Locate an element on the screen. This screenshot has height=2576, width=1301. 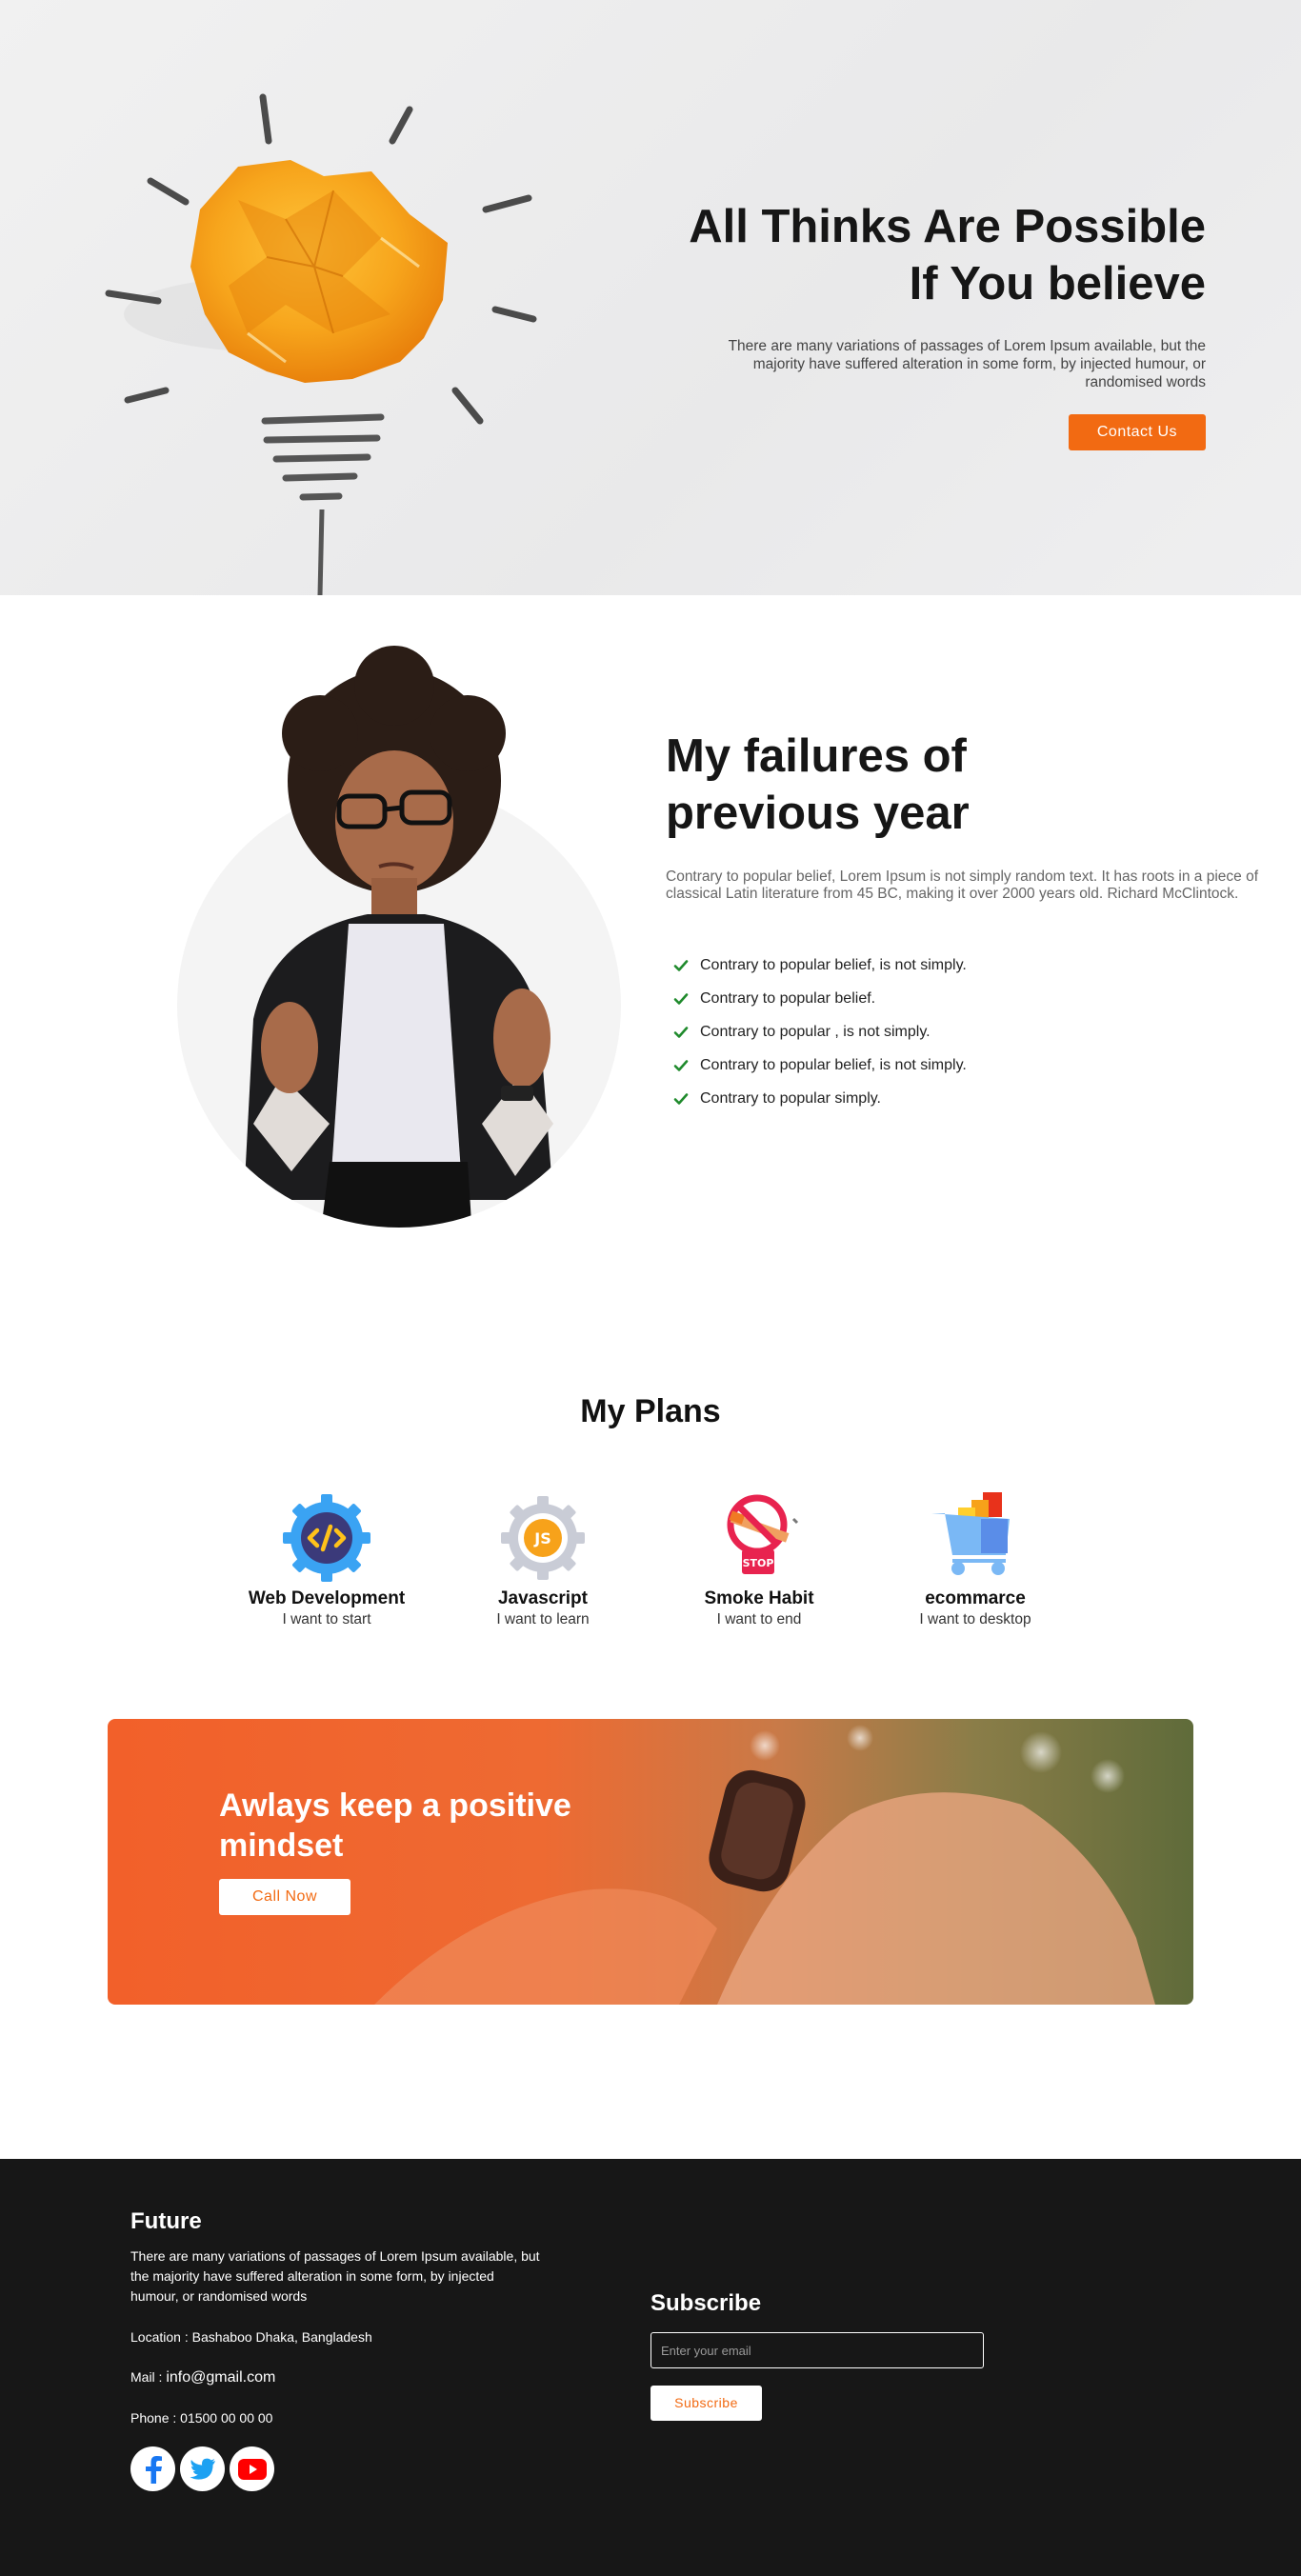
plan-card-ecommarce: ecommarce I want to desktop is located at coordinates (975, 1559).